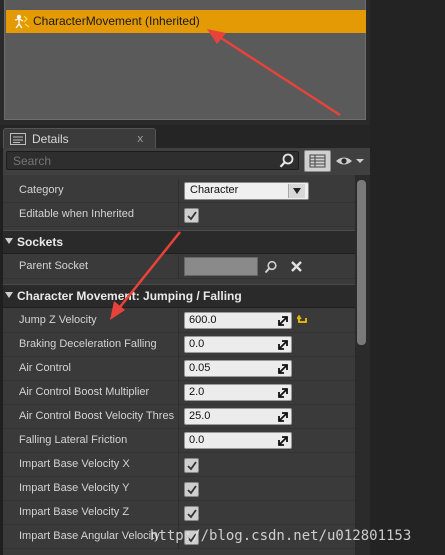  What do you see at coordinates (238, 368) in the screenshot?
I see `numeric-input: 0.05` at bounding box center [238, 368].